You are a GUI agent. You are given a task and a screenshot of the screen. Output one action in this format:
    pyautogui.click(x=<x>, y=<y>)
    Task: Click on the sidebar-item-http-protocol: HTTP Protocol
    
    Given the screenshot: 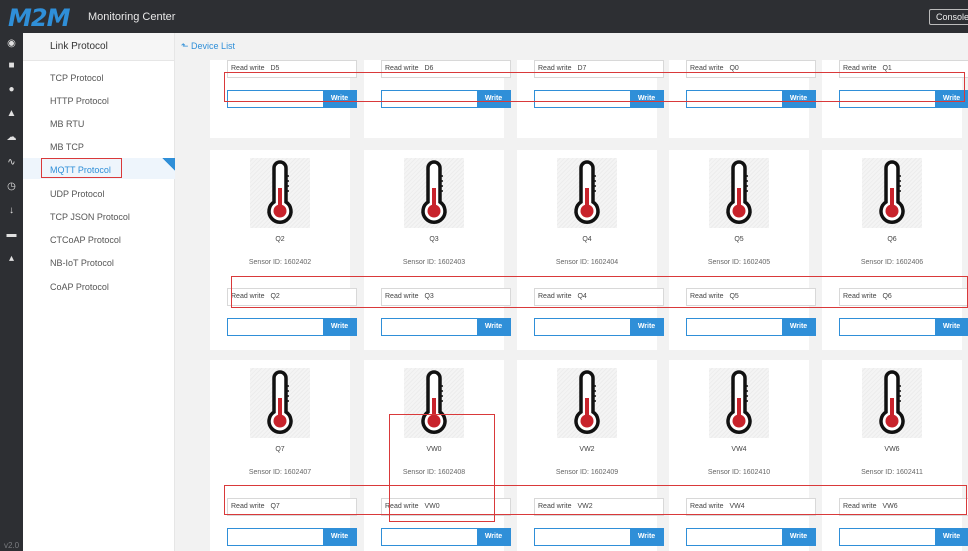 What is the action you would take?
    pyautogui.click(x=79, y=101)
    